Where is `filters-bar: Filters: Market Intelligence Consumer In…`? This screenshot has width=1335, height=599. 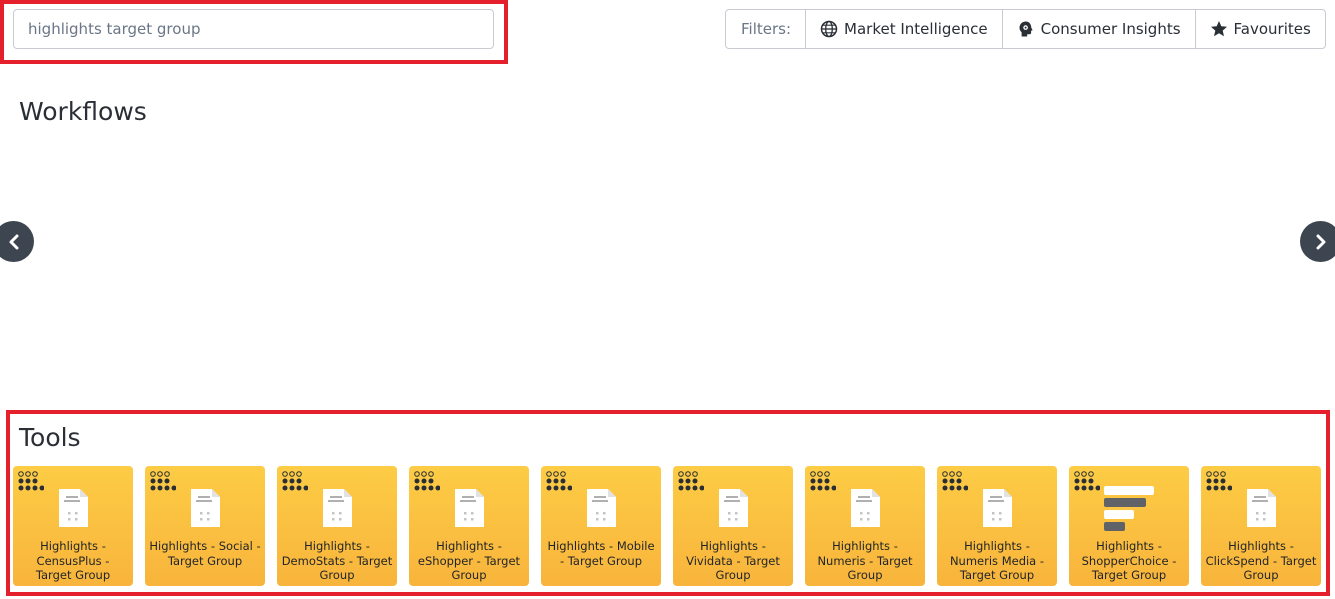 filters-bar: Filters: Market Intelligence Consumer In… is located at coordinates (1025, 29).